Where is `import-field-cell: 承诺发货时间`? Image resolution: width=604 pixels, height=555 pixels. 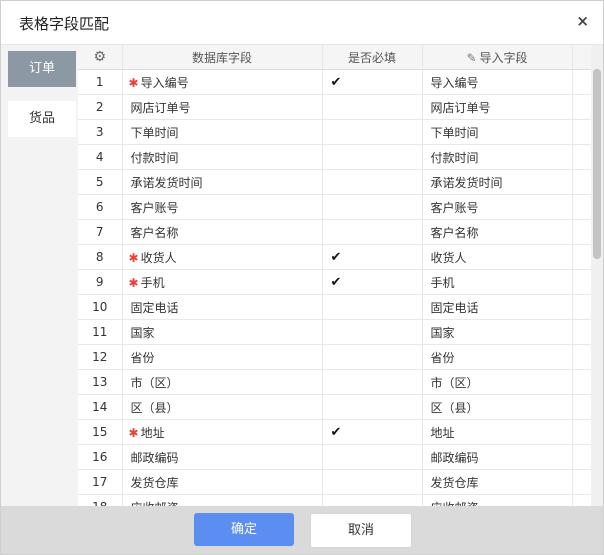 import-field-cell: 承诺发货时间 is located at coordinates (497, 182).